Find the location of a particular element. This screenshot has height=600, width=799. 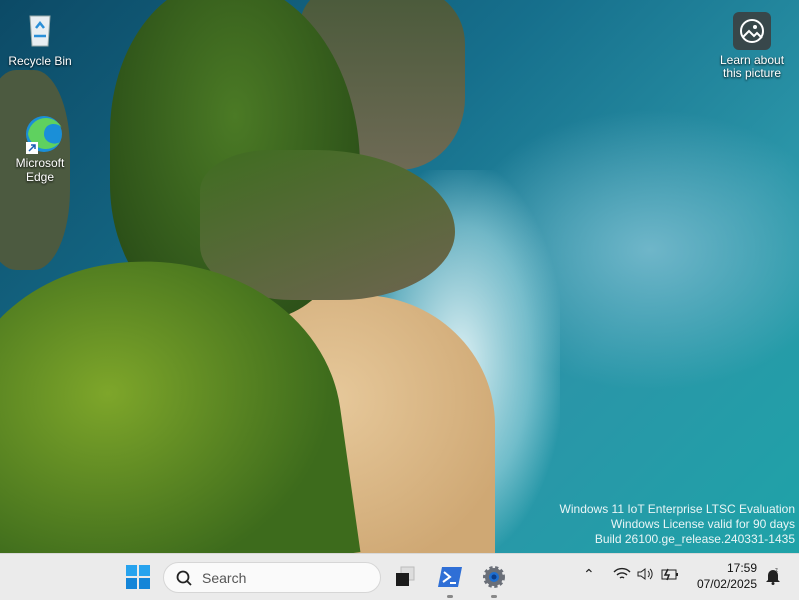

search-input: Search is located at coordinates (272, 577).